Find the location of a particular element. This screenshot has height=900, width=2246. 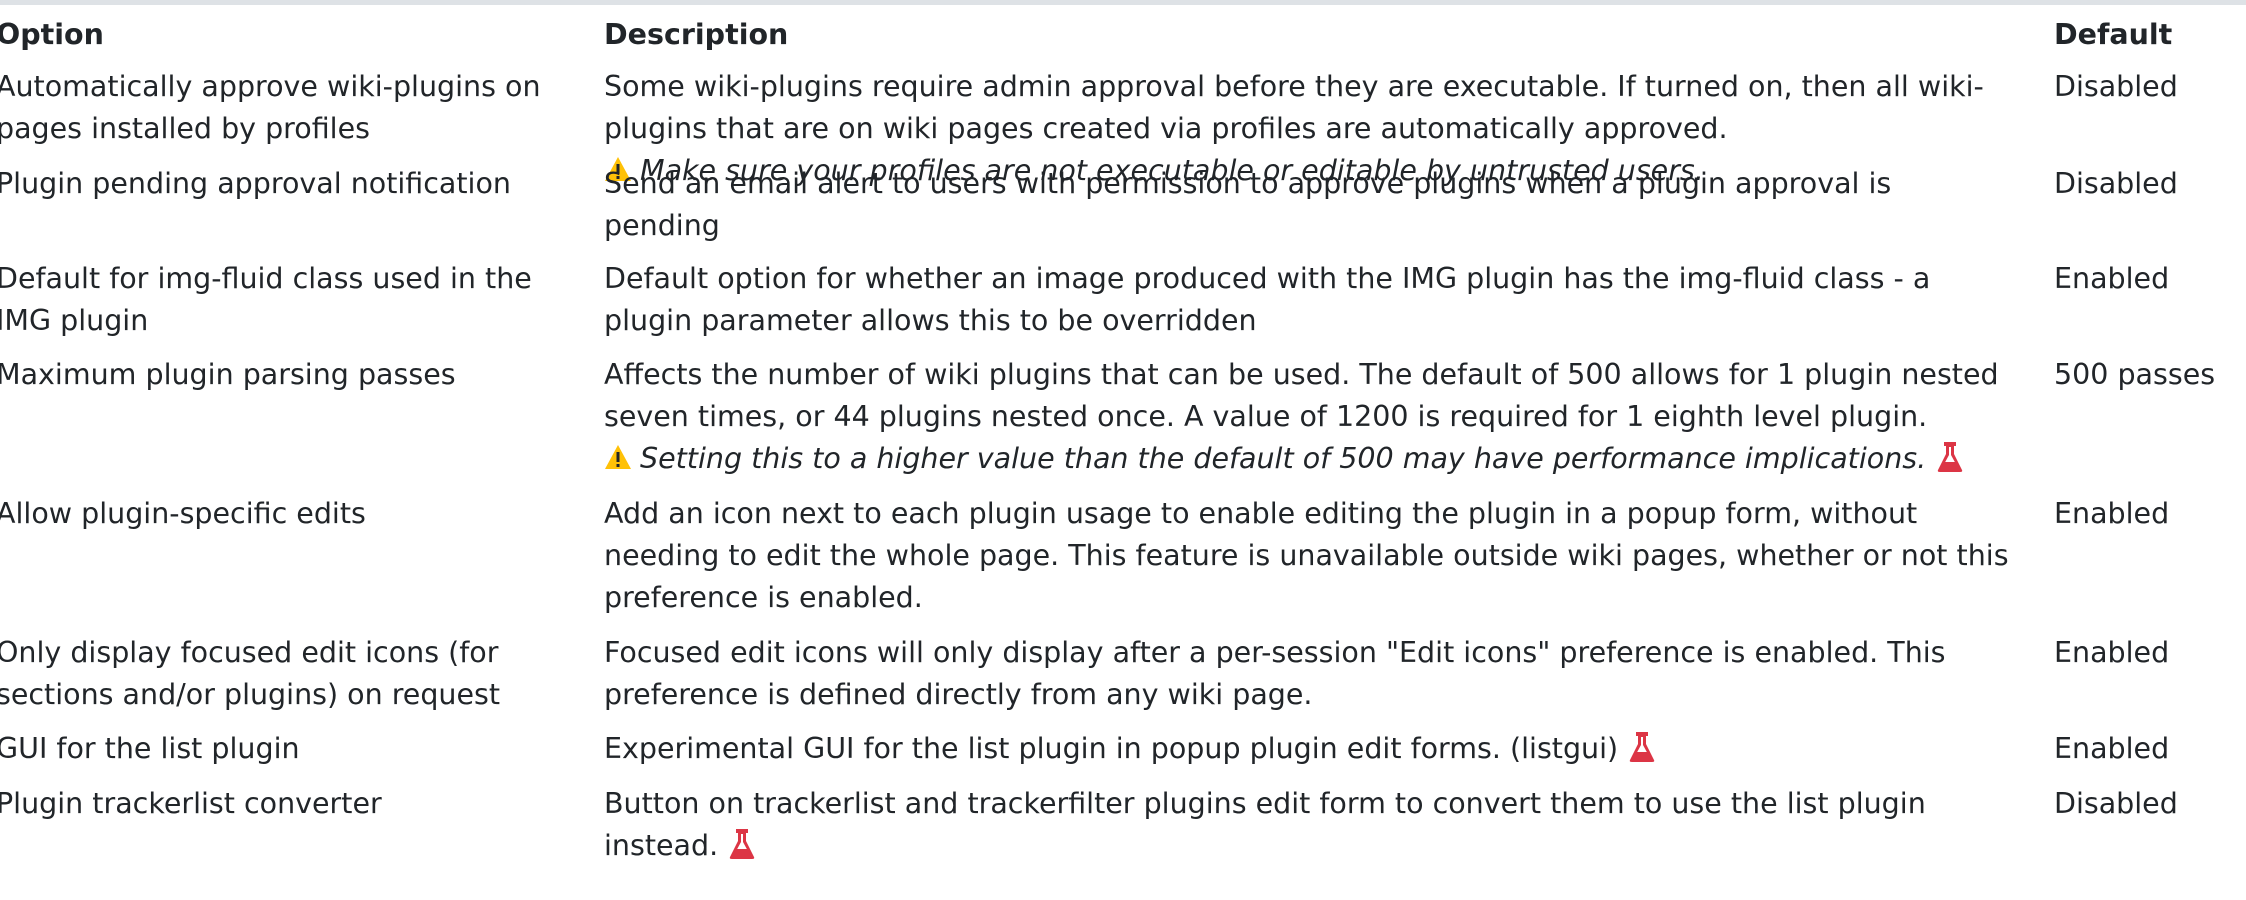

option-line: IMG plugin is located at coordinates (74, 320).